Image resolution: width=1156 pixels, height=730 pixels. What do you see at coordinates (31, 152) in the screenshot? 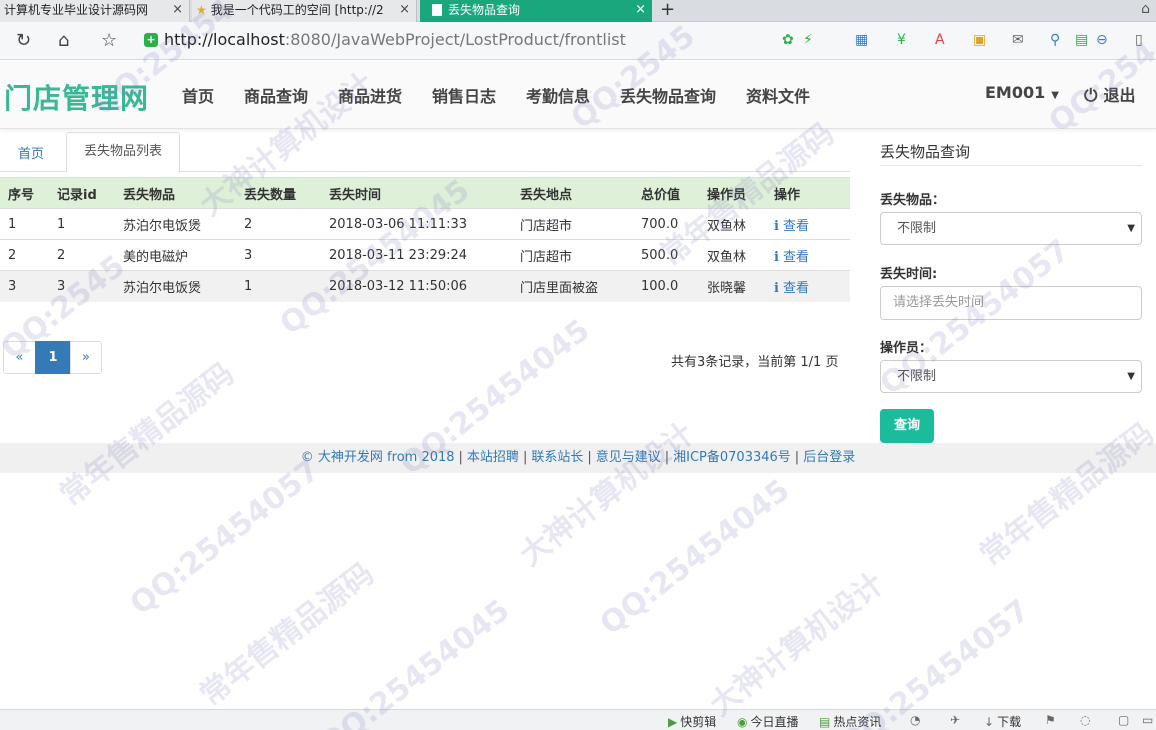
I see `breadcrumb-home: 首页` at bounding box center [31, 152].